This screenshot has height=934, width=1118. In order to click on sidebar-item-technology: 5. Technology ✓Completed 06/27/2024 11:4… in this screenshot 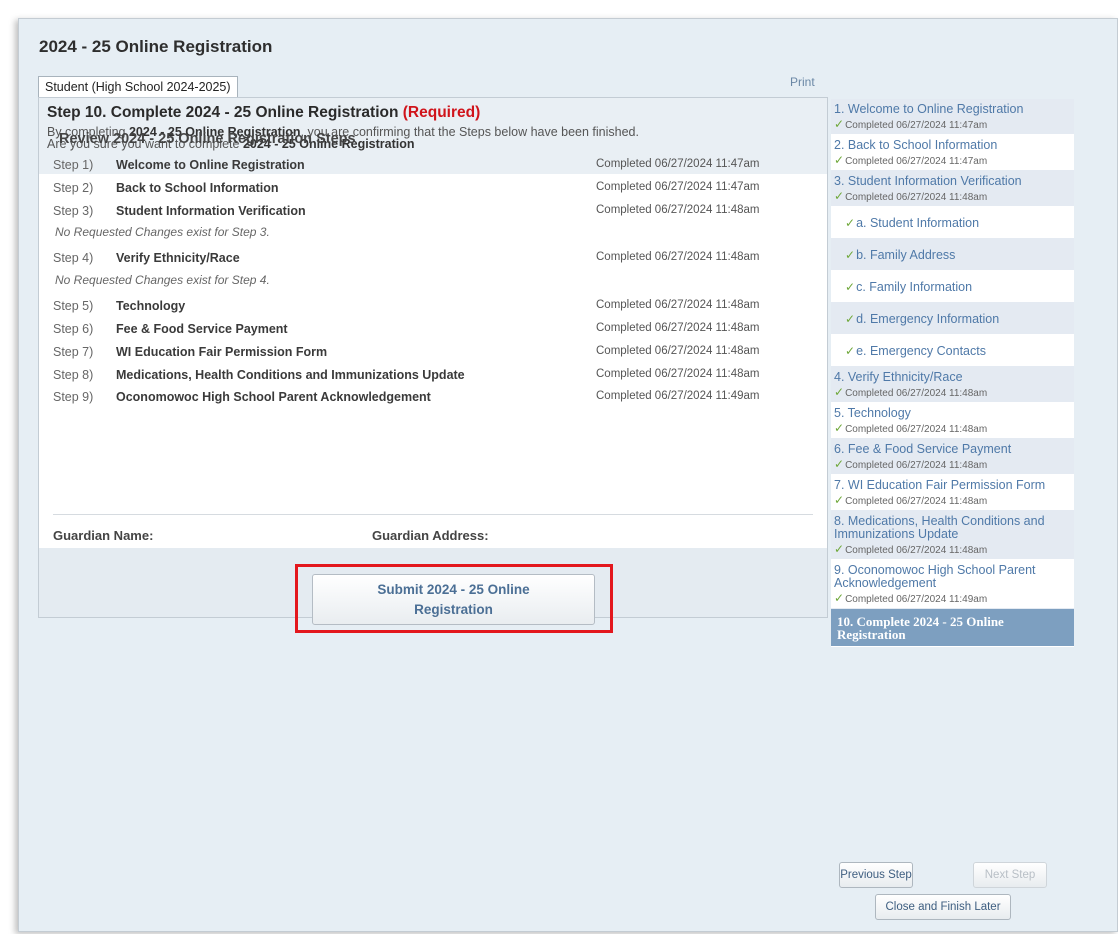, I will do `click(952, 421)`.